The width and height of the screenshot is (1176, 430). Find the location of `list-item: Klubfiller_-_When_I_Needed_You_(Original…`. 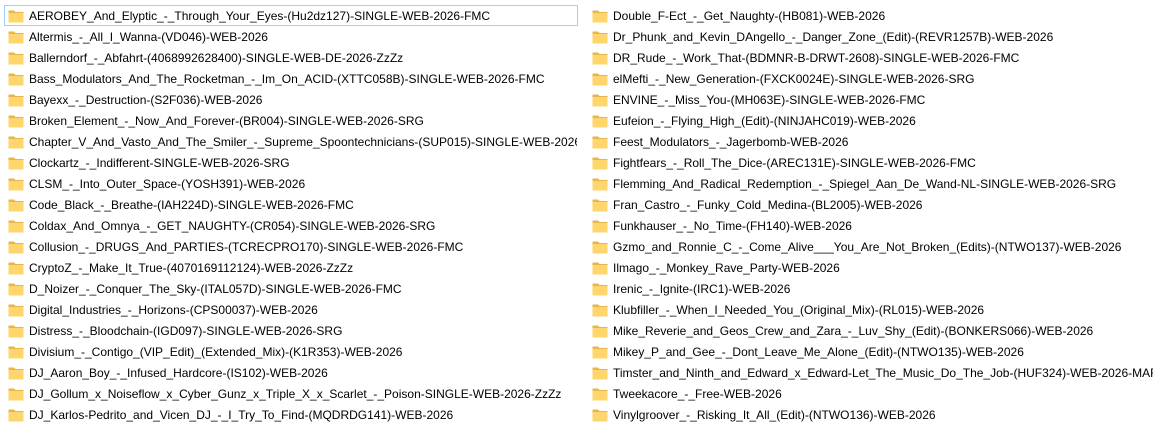

list-item: Klubfiller_-_When_I_Needed_You_(Original… is located at coordinates (871, 309).